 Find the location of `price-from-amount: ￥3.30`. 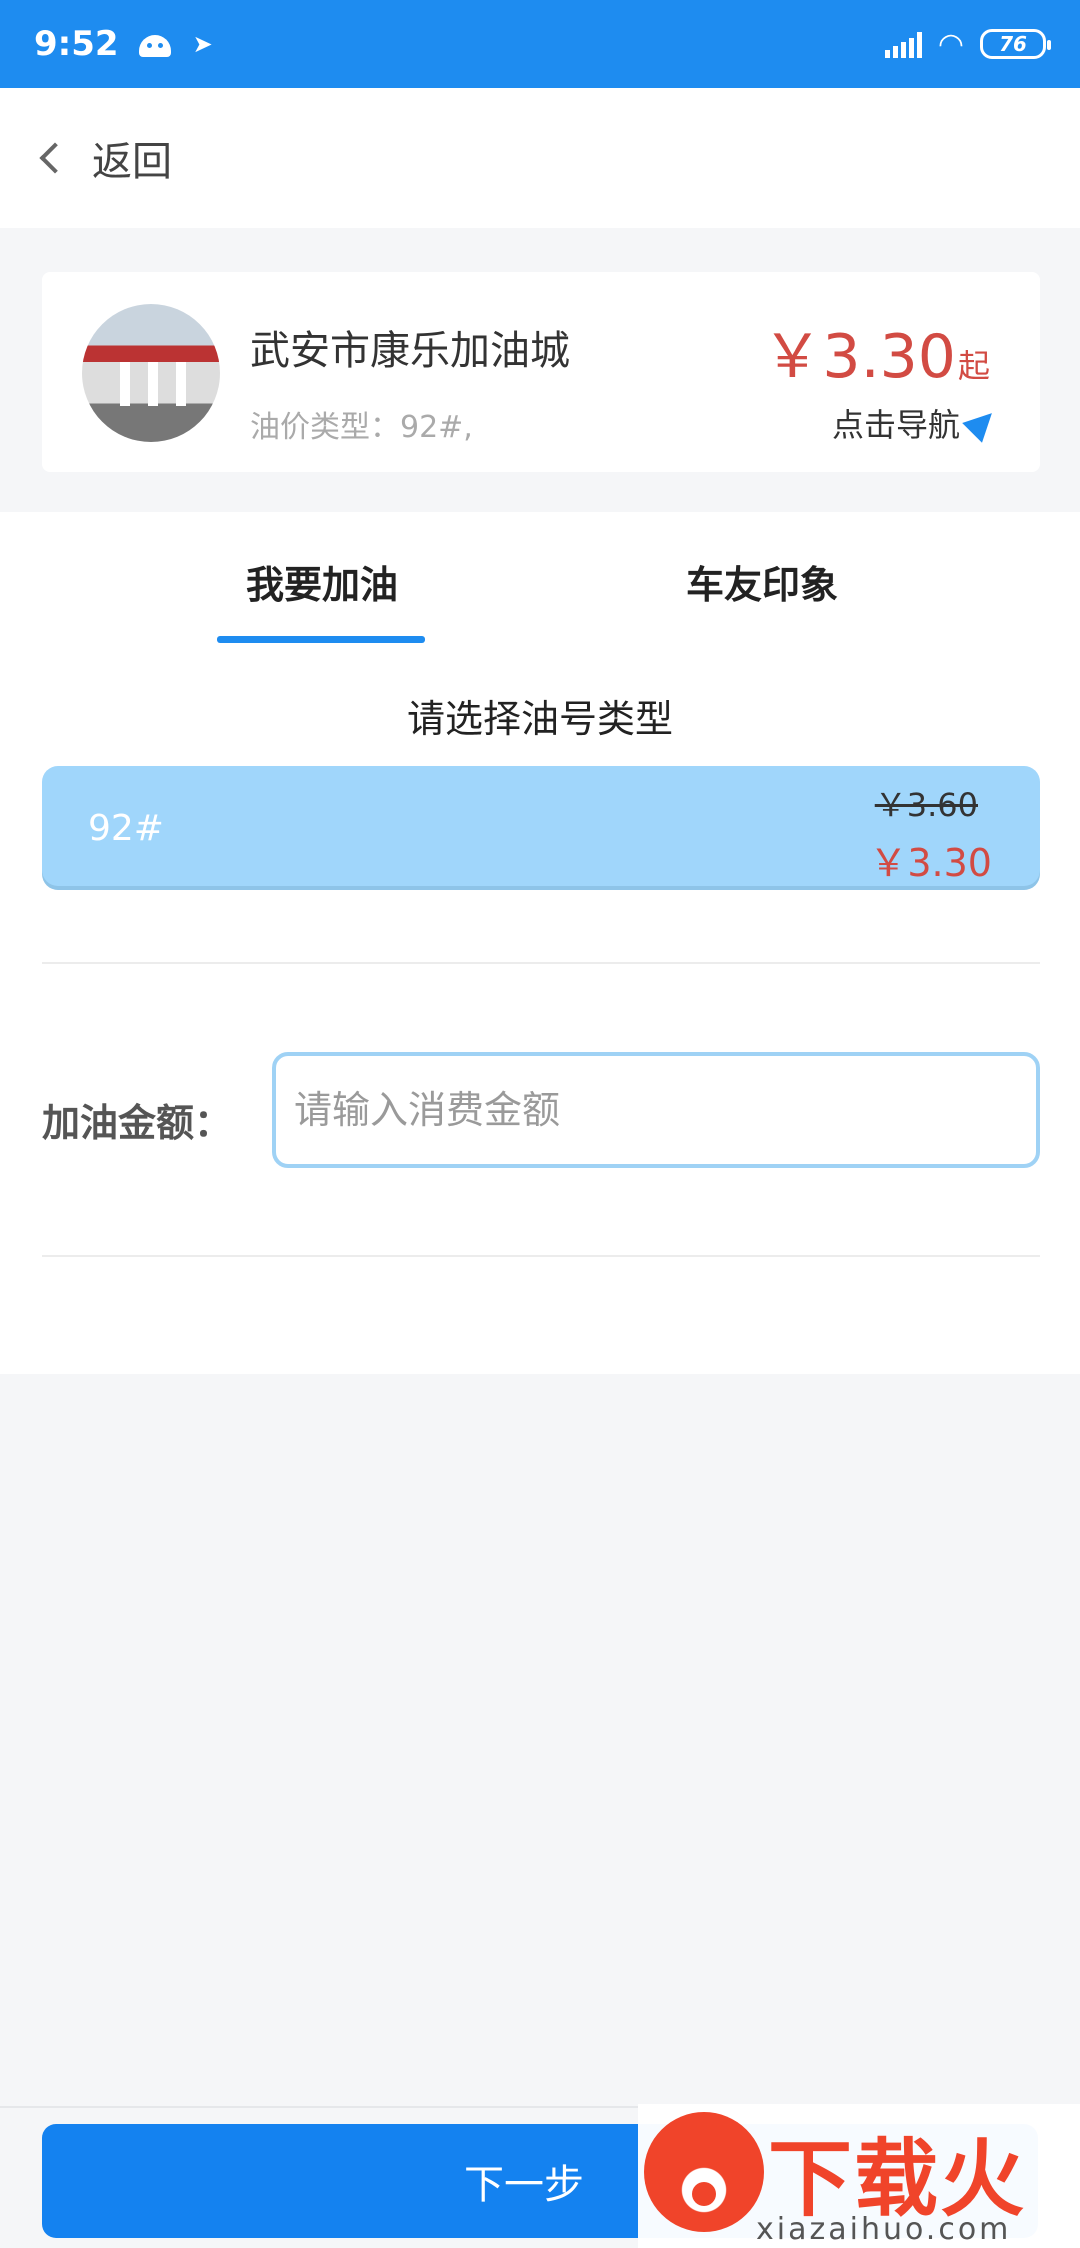

price-from-amount: ￥3.30 is located at coordinates (859, 357).